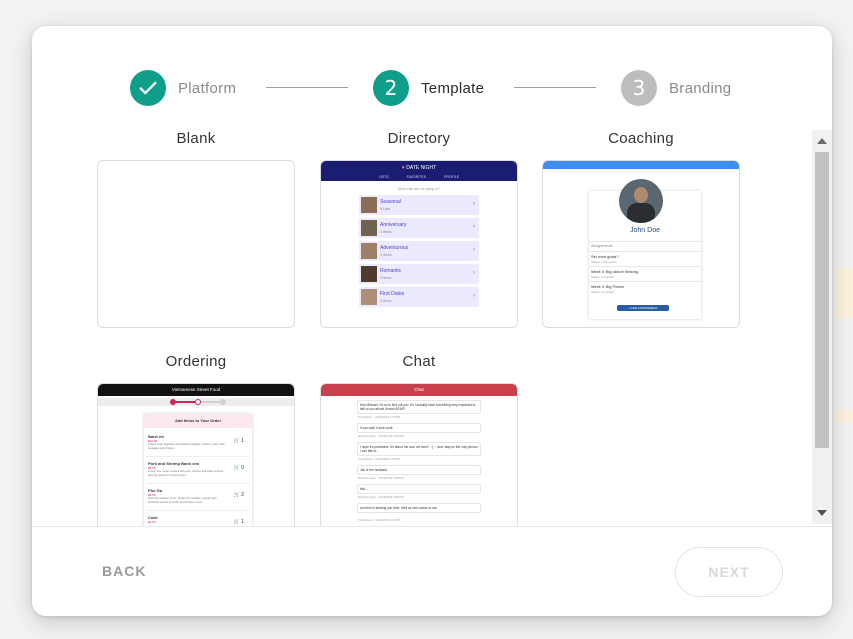 The image size is (853, 639). I want to click on scrollbar, so click(822, 327).